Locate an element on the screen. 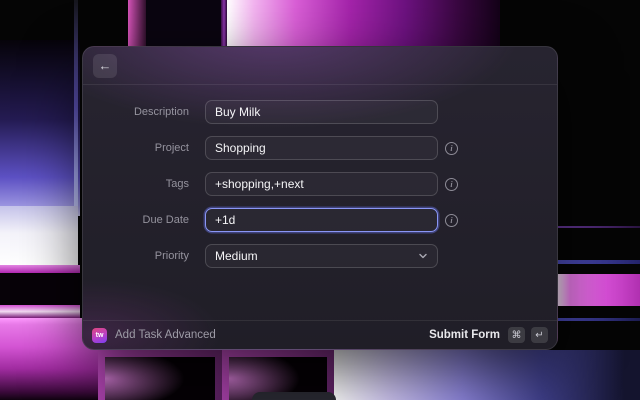 Image resolution: width=640 pixels, height=400 pixels. form-row-description: Description is located at coordinates (320, 112).